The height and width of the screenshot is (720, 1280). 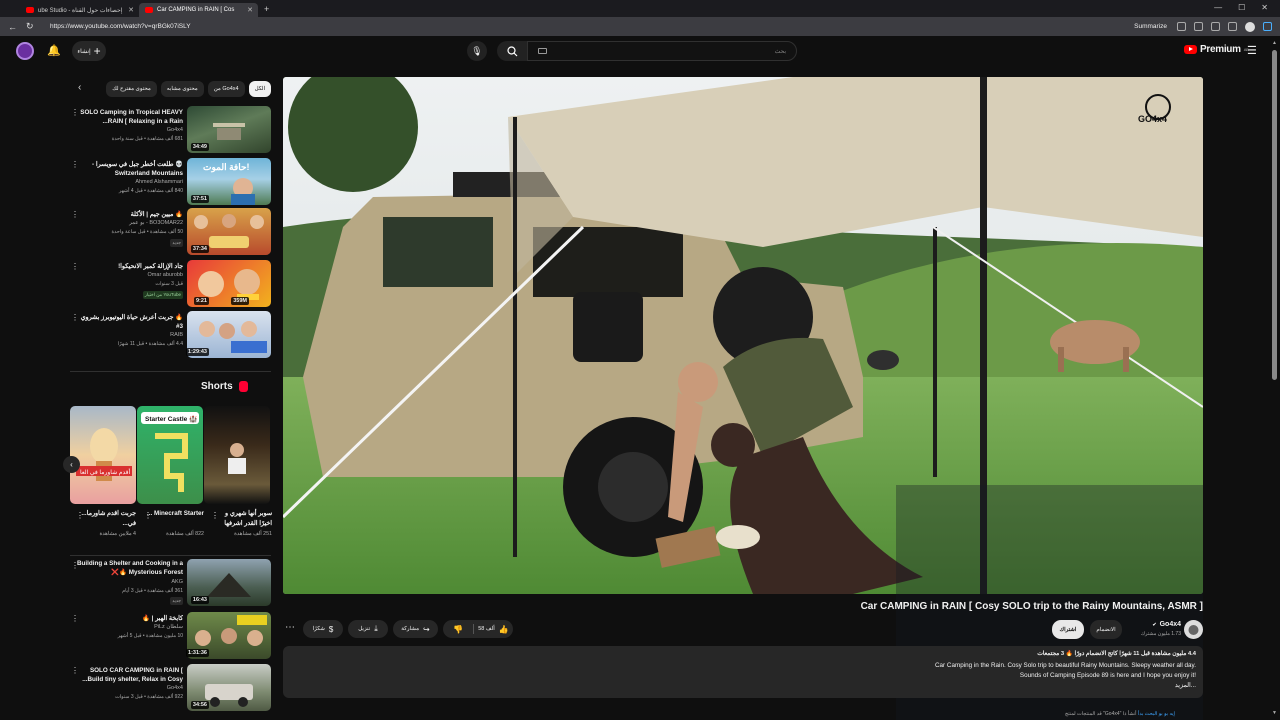 I want to click on page-scrollbar: ▲ ▼, so click(x=1275, y=378).